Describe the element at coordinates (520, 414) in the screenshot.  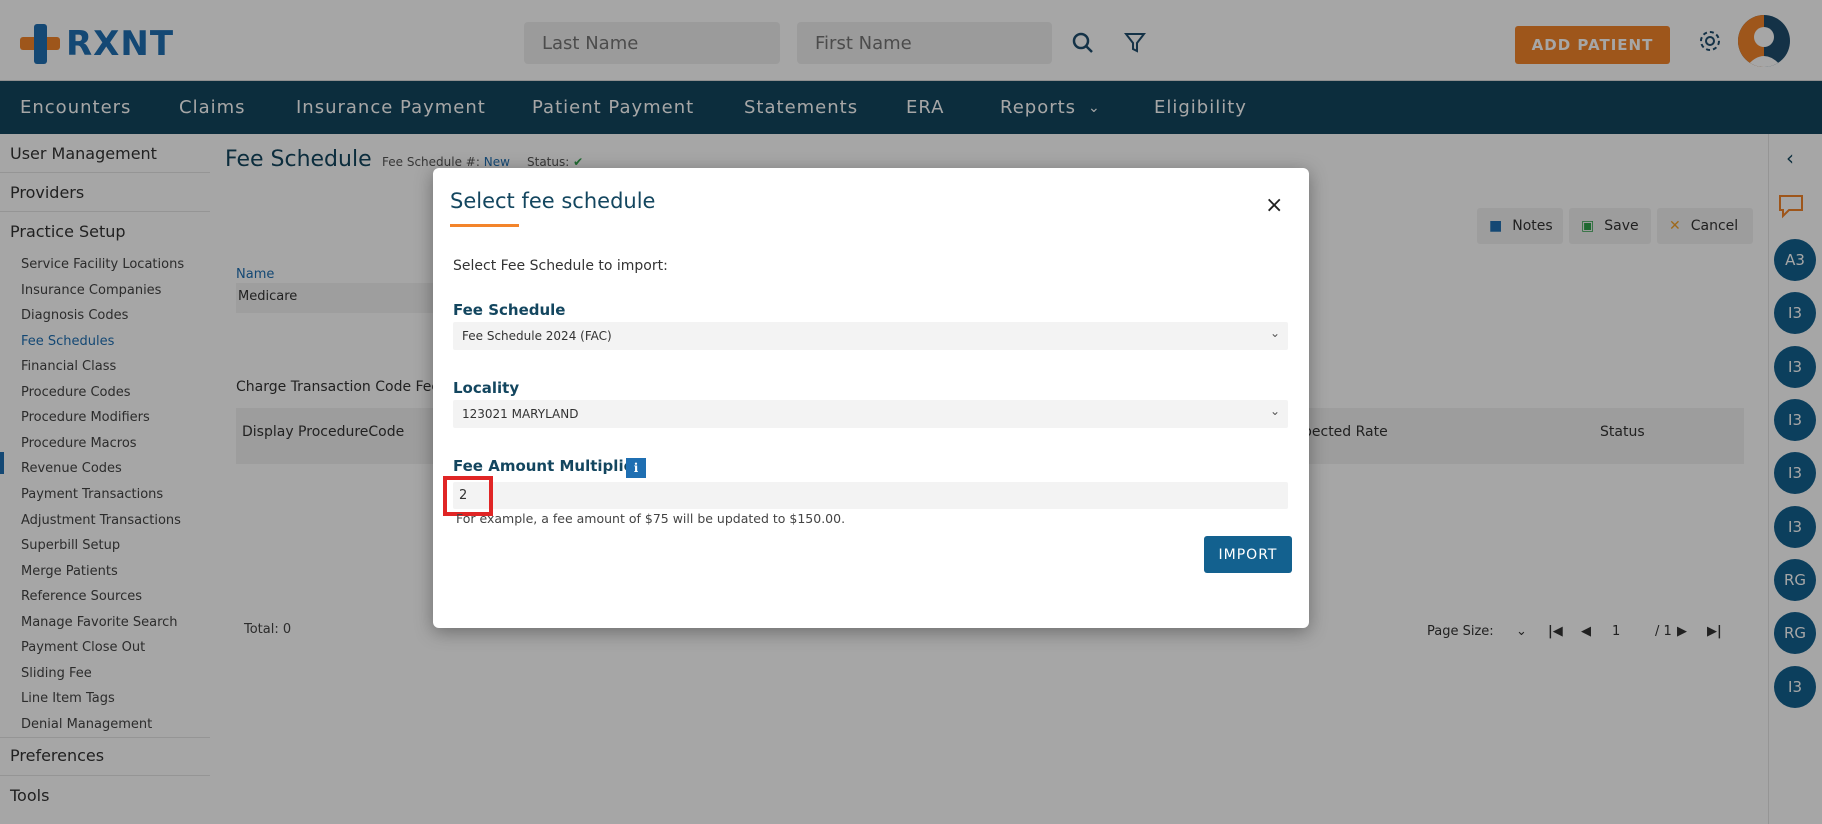
I see `locality-value: 123021 MARYLAND` at that location.